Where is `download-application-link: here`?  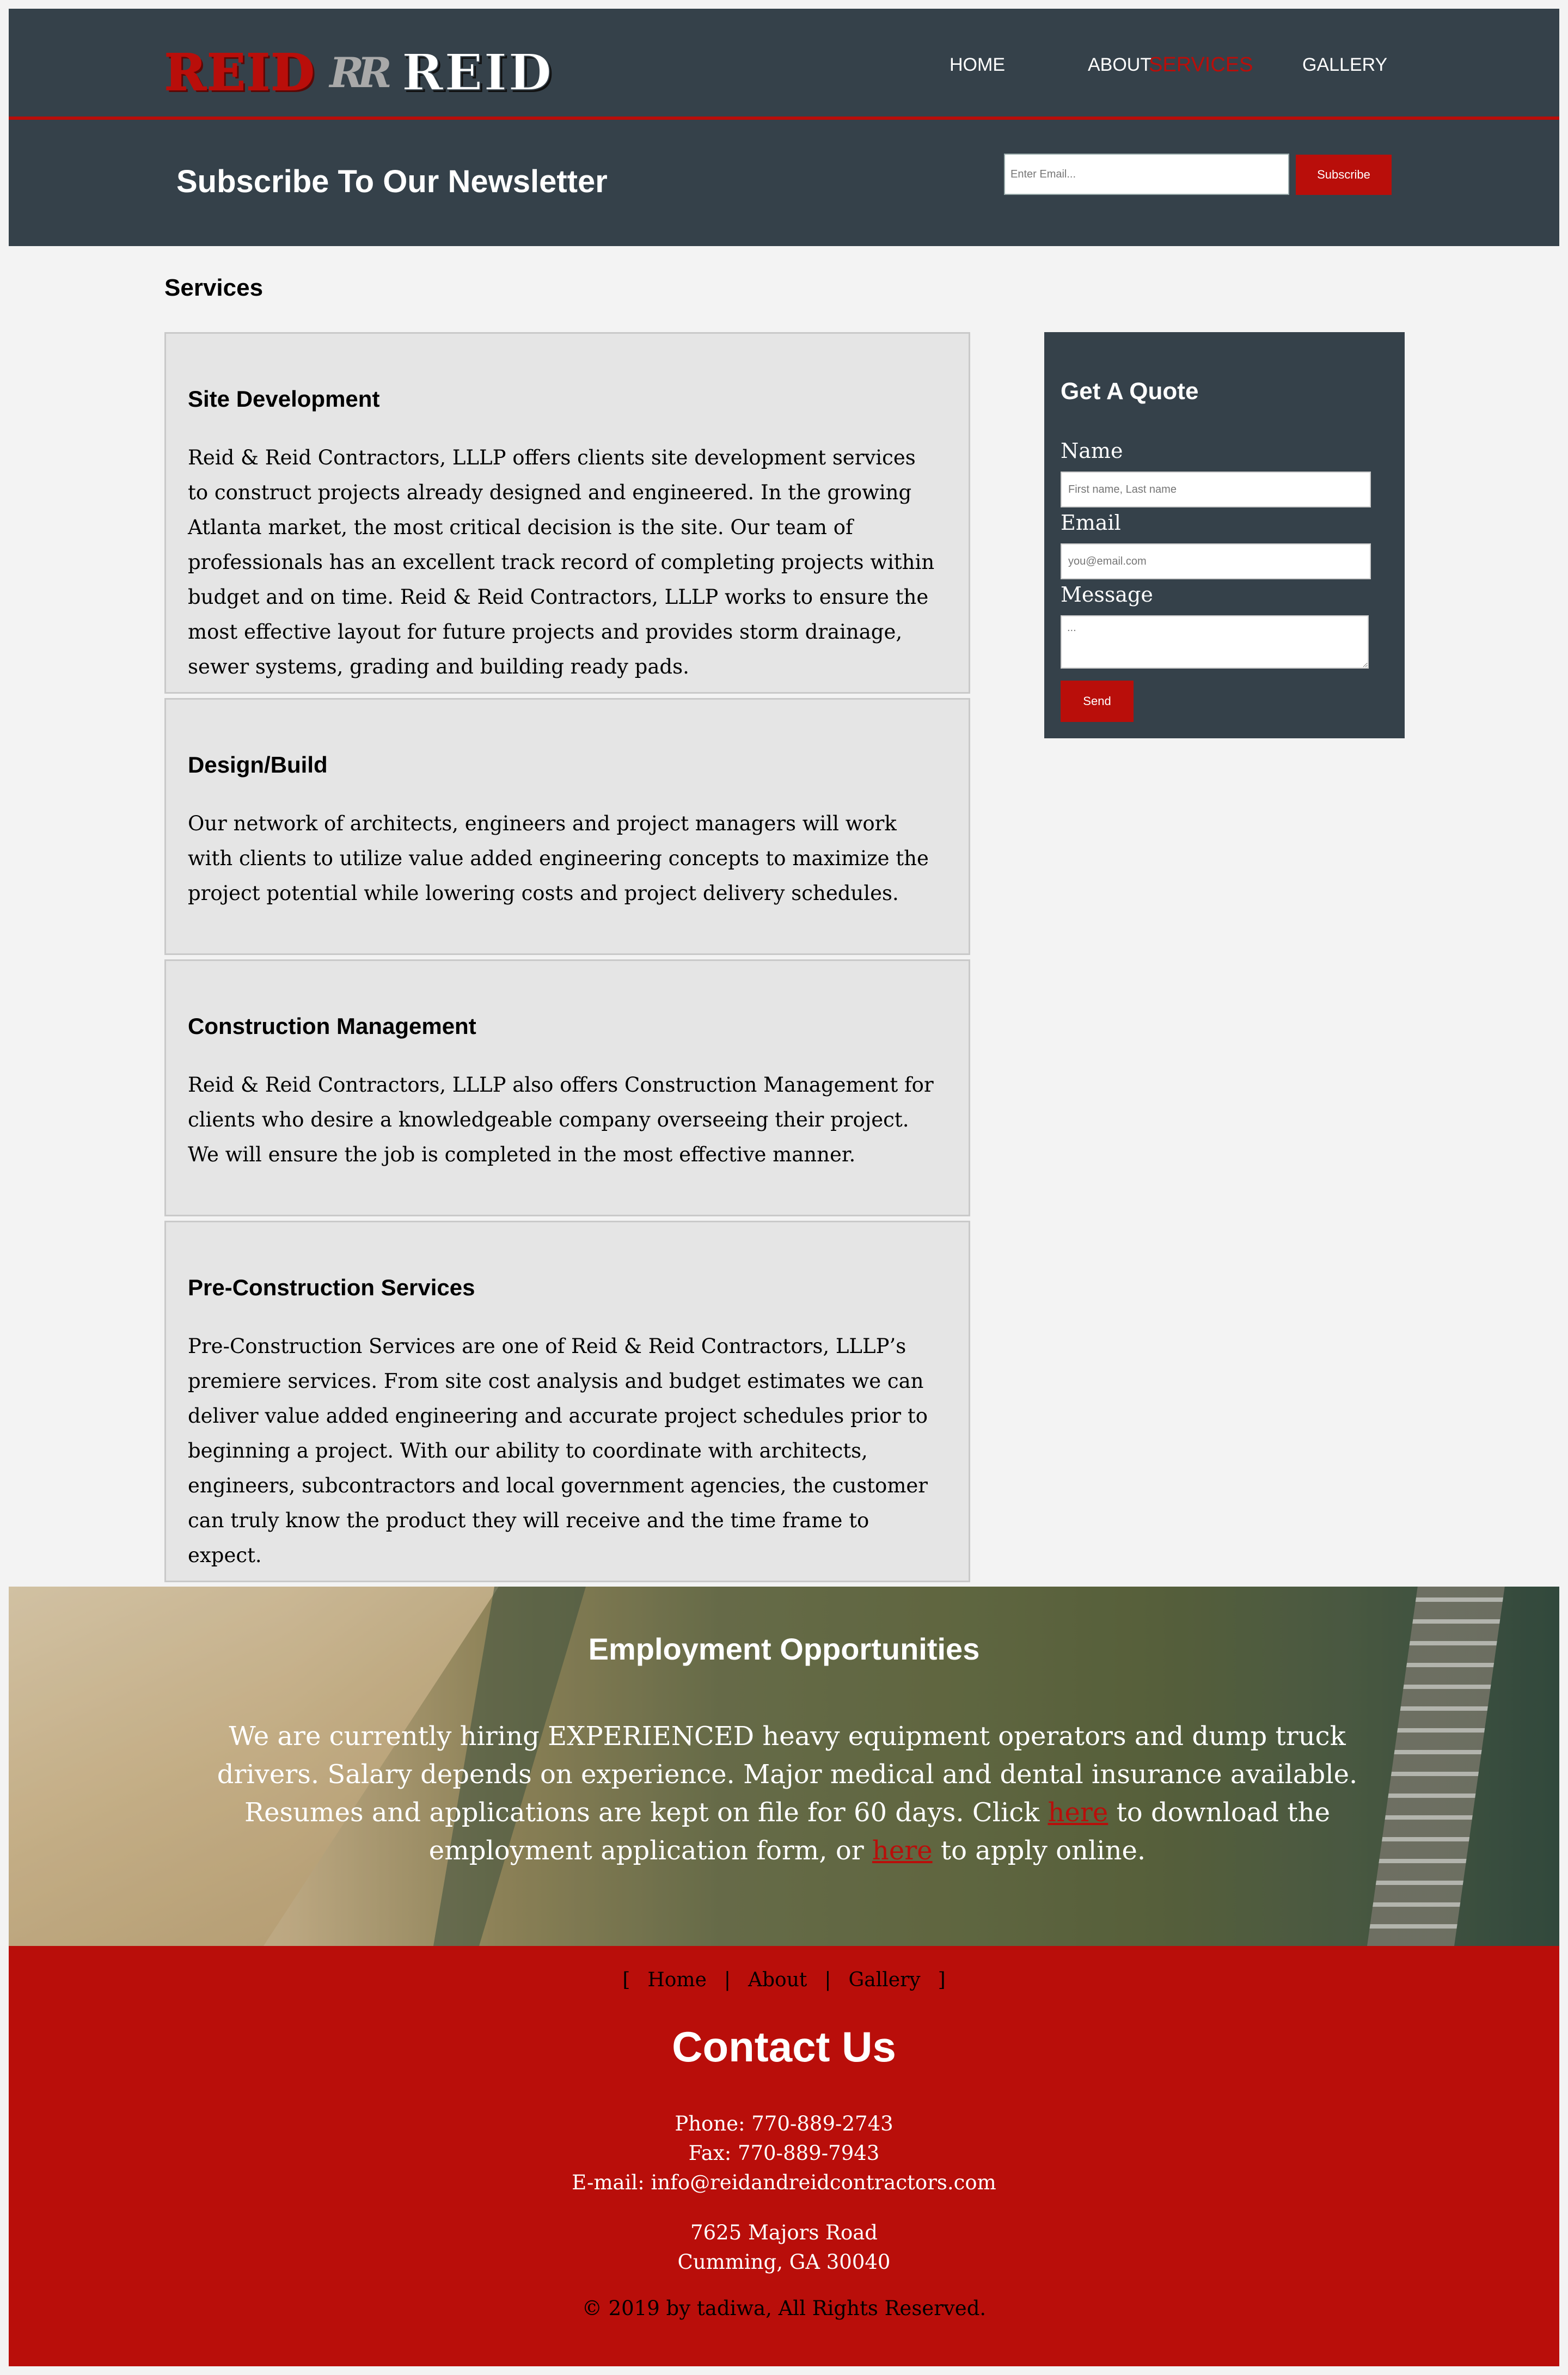 download-application-link: here is located at coordinates (1078, 1812).